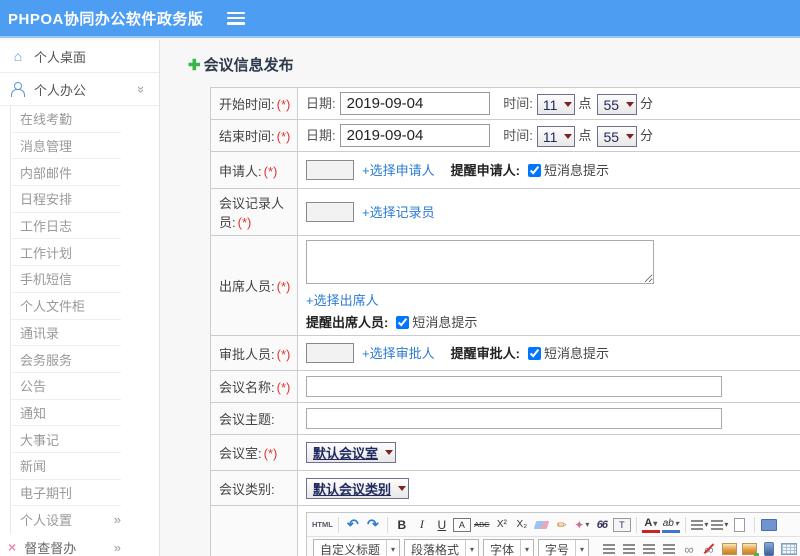 The height and width of the screenshot is (556, 800). I want to click on sidebar-item-label: 督查督办, so click(50, 548).